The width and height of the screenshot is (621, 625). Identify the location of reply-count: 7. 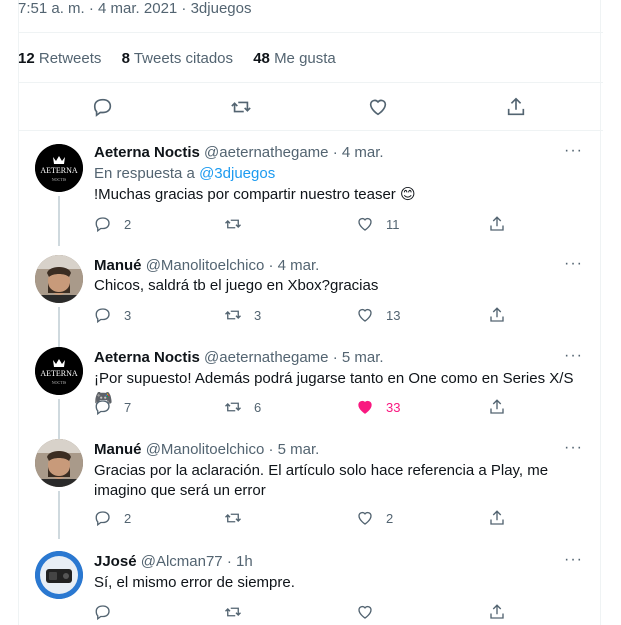
(128, 407).